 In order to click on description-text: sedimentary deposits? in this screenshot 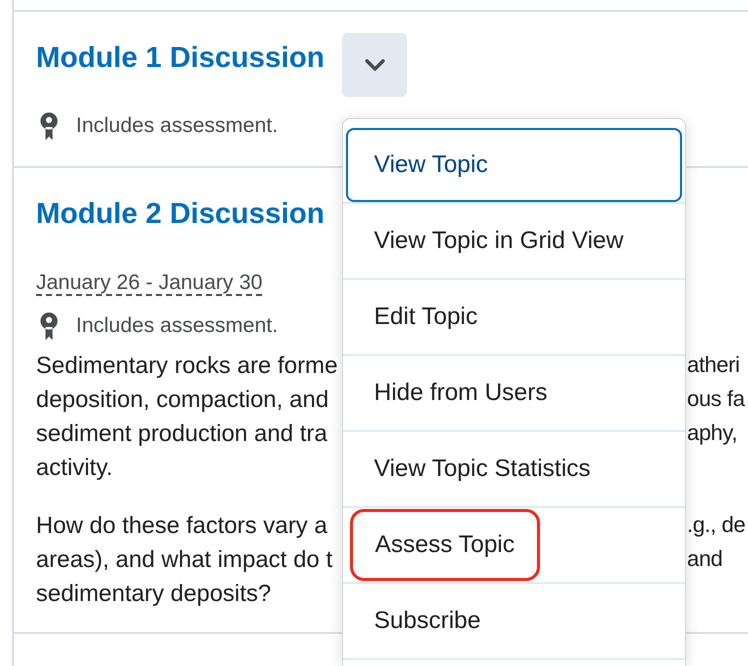, I will do `click(154, 593)`.